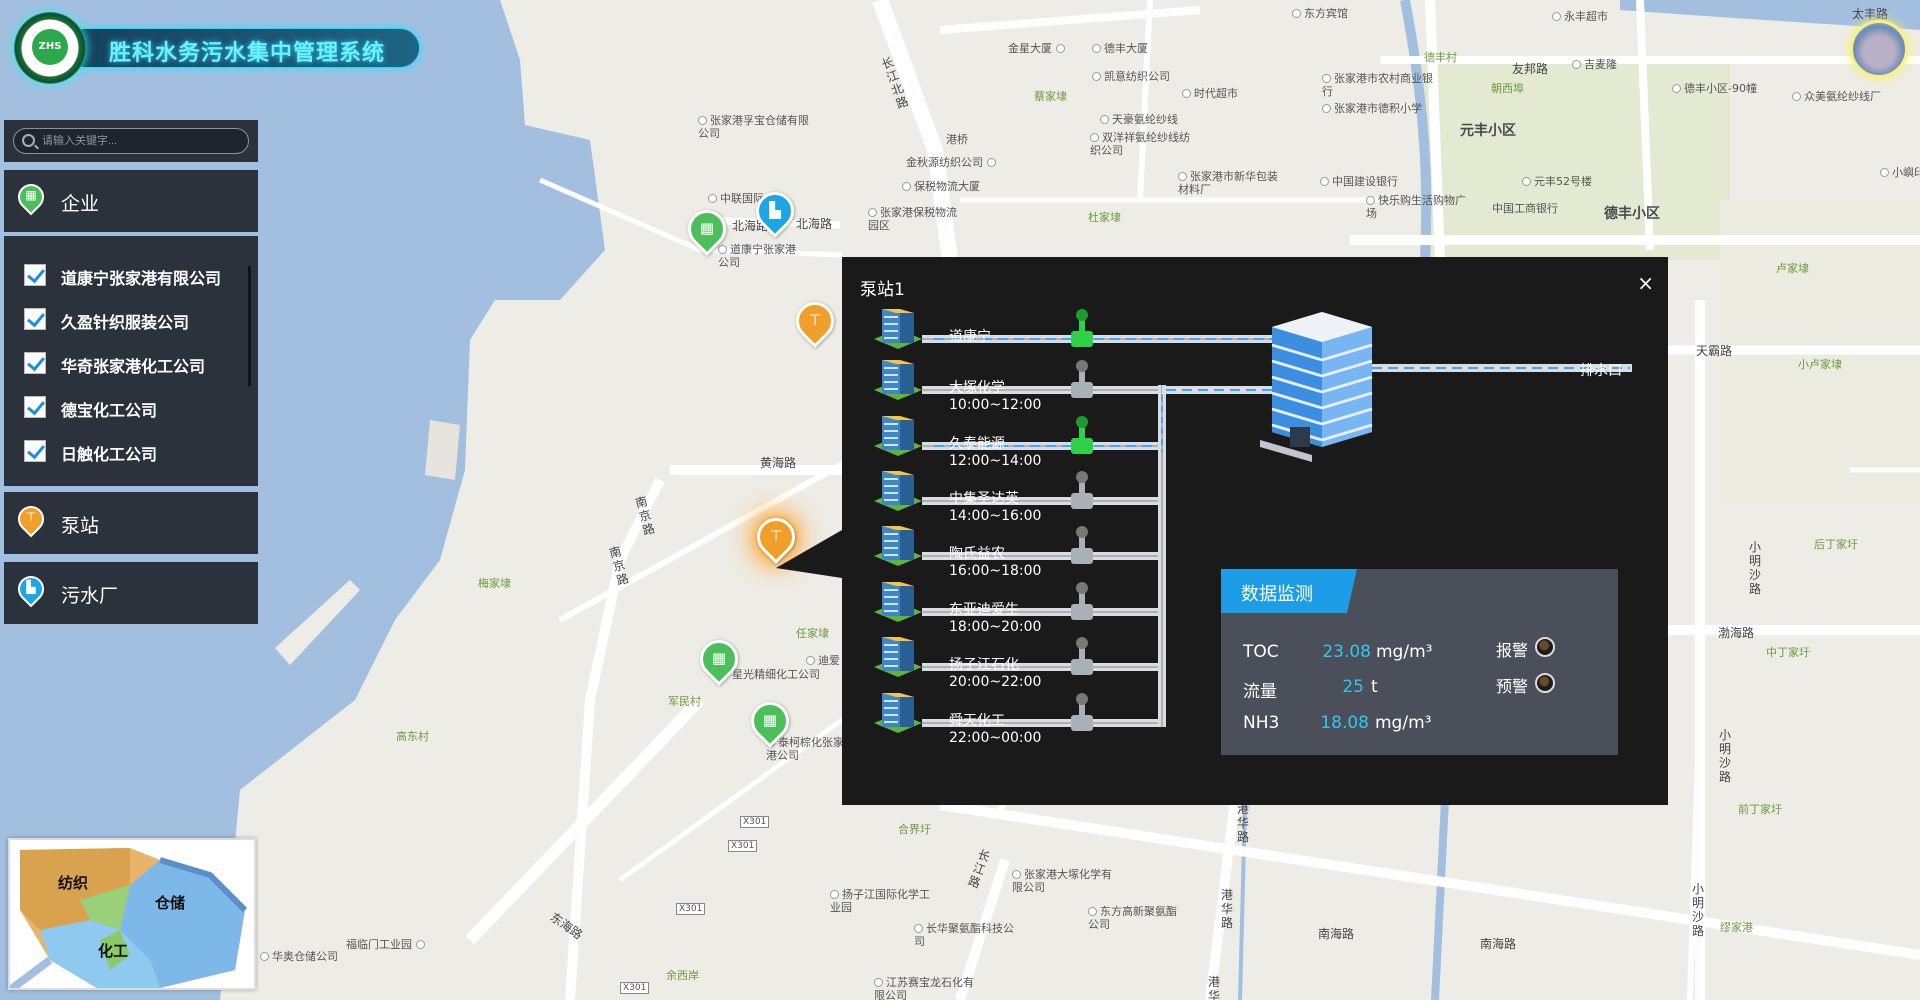 The width and height of the screenshot is (1920, 1000). I want to click on inset-label-chemical: 化工, so click(113, 951).